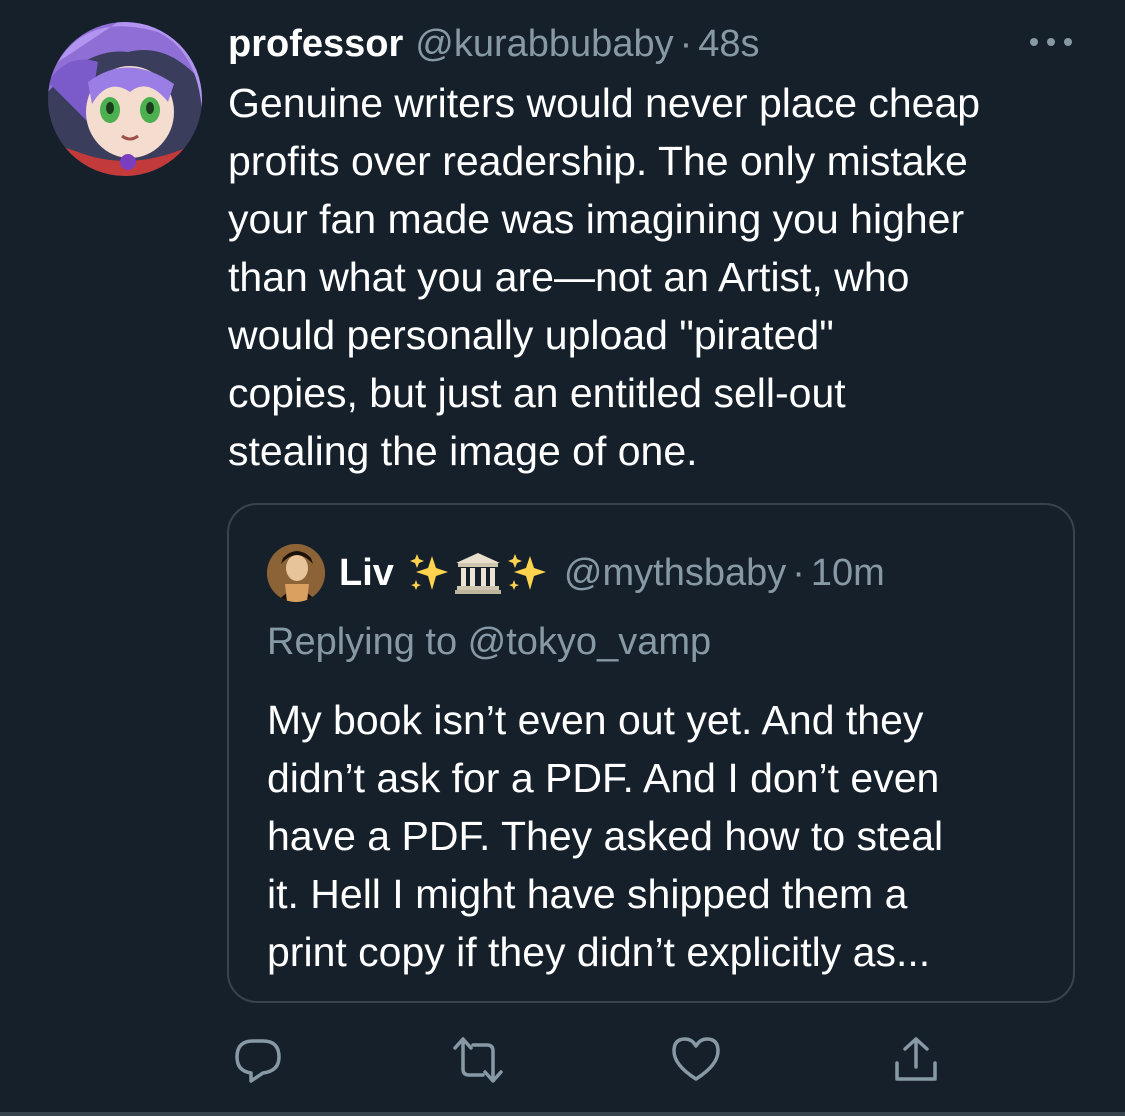 The height and width of the screenshot is (1116, 1125). I want to click on replying-to: Replying to @tokyo_vamp, so click(489, 642).